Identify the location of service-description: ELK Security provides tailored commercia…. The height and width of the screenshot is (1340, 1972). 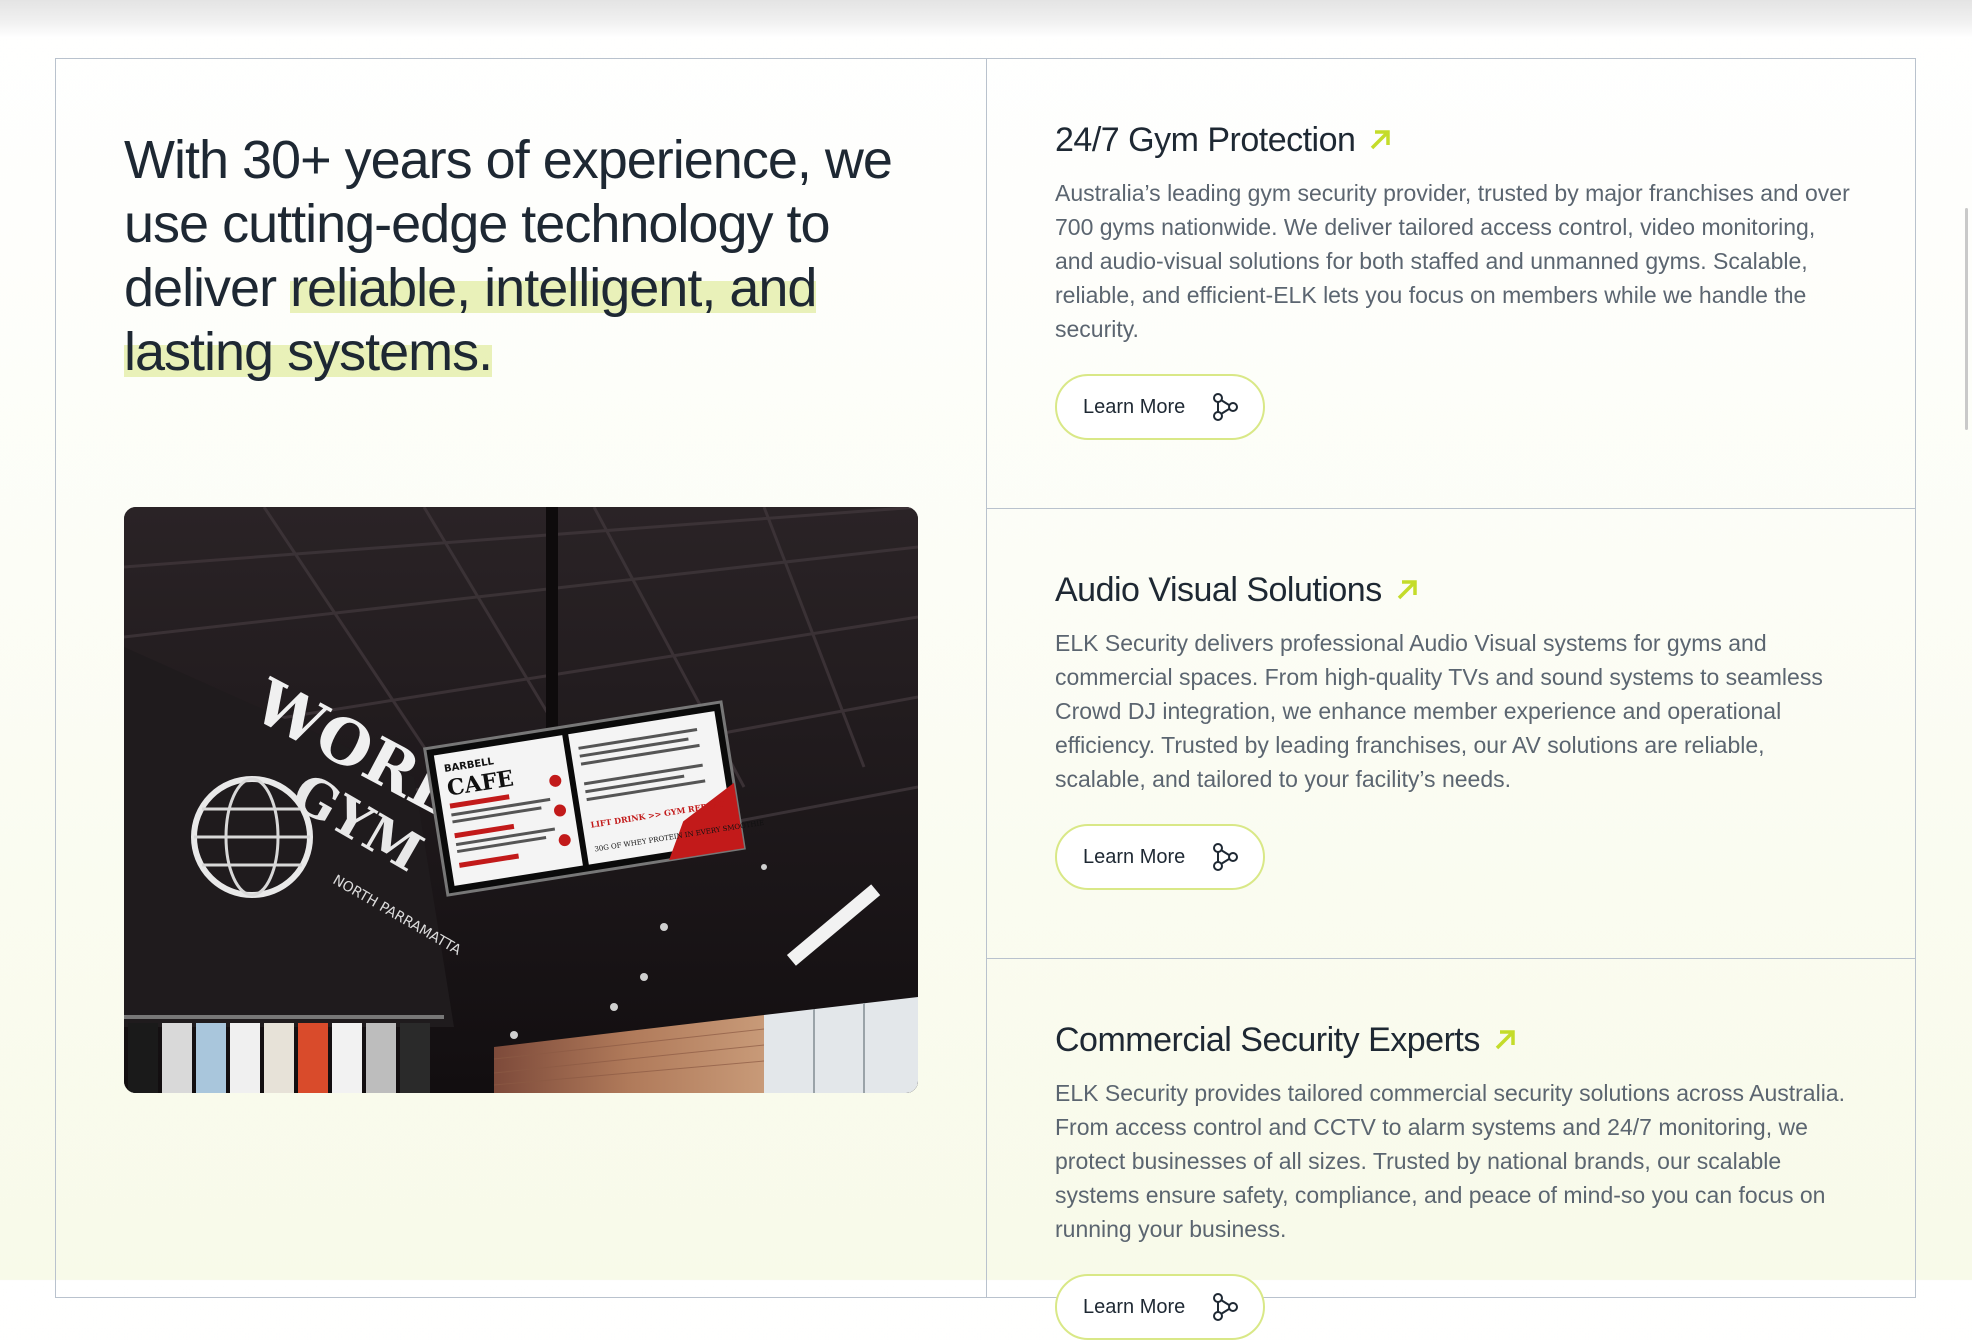
(1450, 1161).